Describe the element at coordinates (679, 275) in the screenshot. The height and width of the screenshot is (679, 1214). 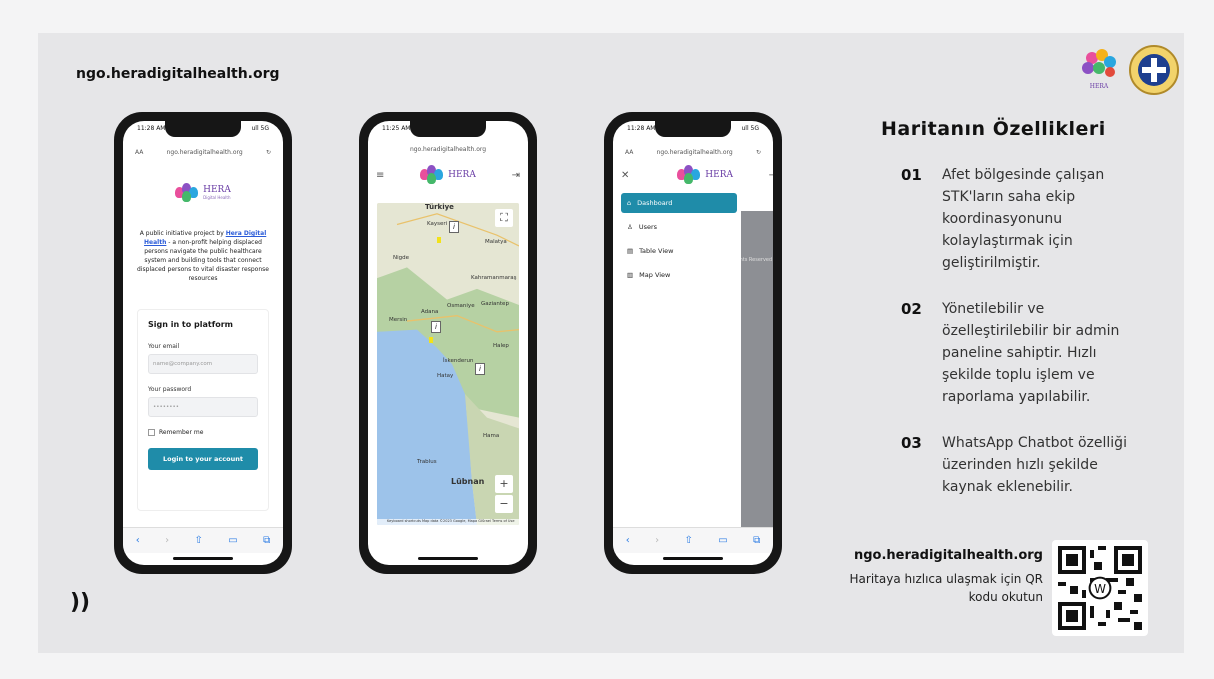
I see `sidebar-item-map-view: ▥ Map View` at that location.